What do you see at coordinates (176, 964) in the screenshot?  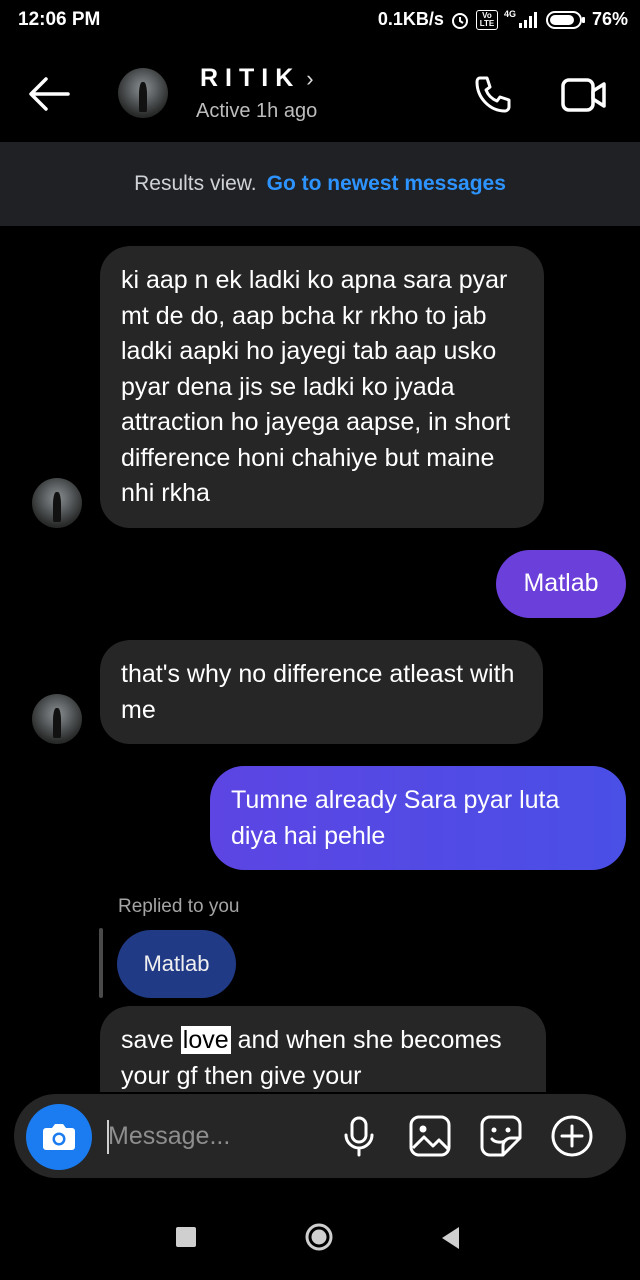 I see `reply-quote-bubble: Matlab` at bounding box center [176, 964].